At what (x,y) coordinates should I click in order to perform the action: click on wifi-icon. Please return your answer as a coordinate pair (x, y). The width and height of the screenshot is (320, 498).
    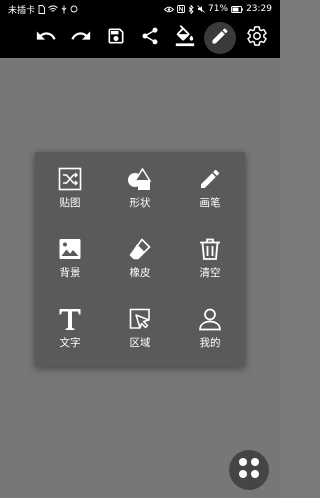
    Looking at the image, I should click on (53, 9).